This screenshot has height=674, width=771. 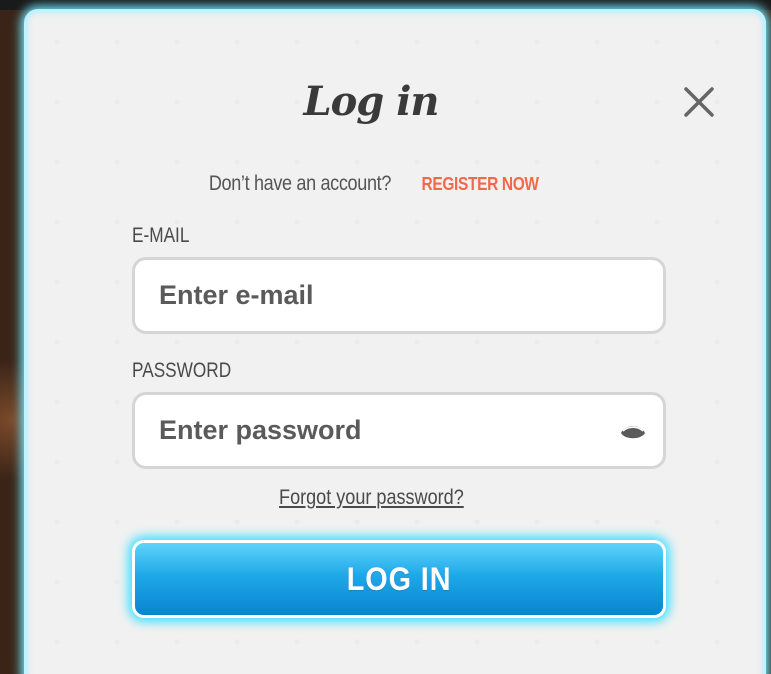 I want to click on email-field-wrapper, so click(x=399, y=295).